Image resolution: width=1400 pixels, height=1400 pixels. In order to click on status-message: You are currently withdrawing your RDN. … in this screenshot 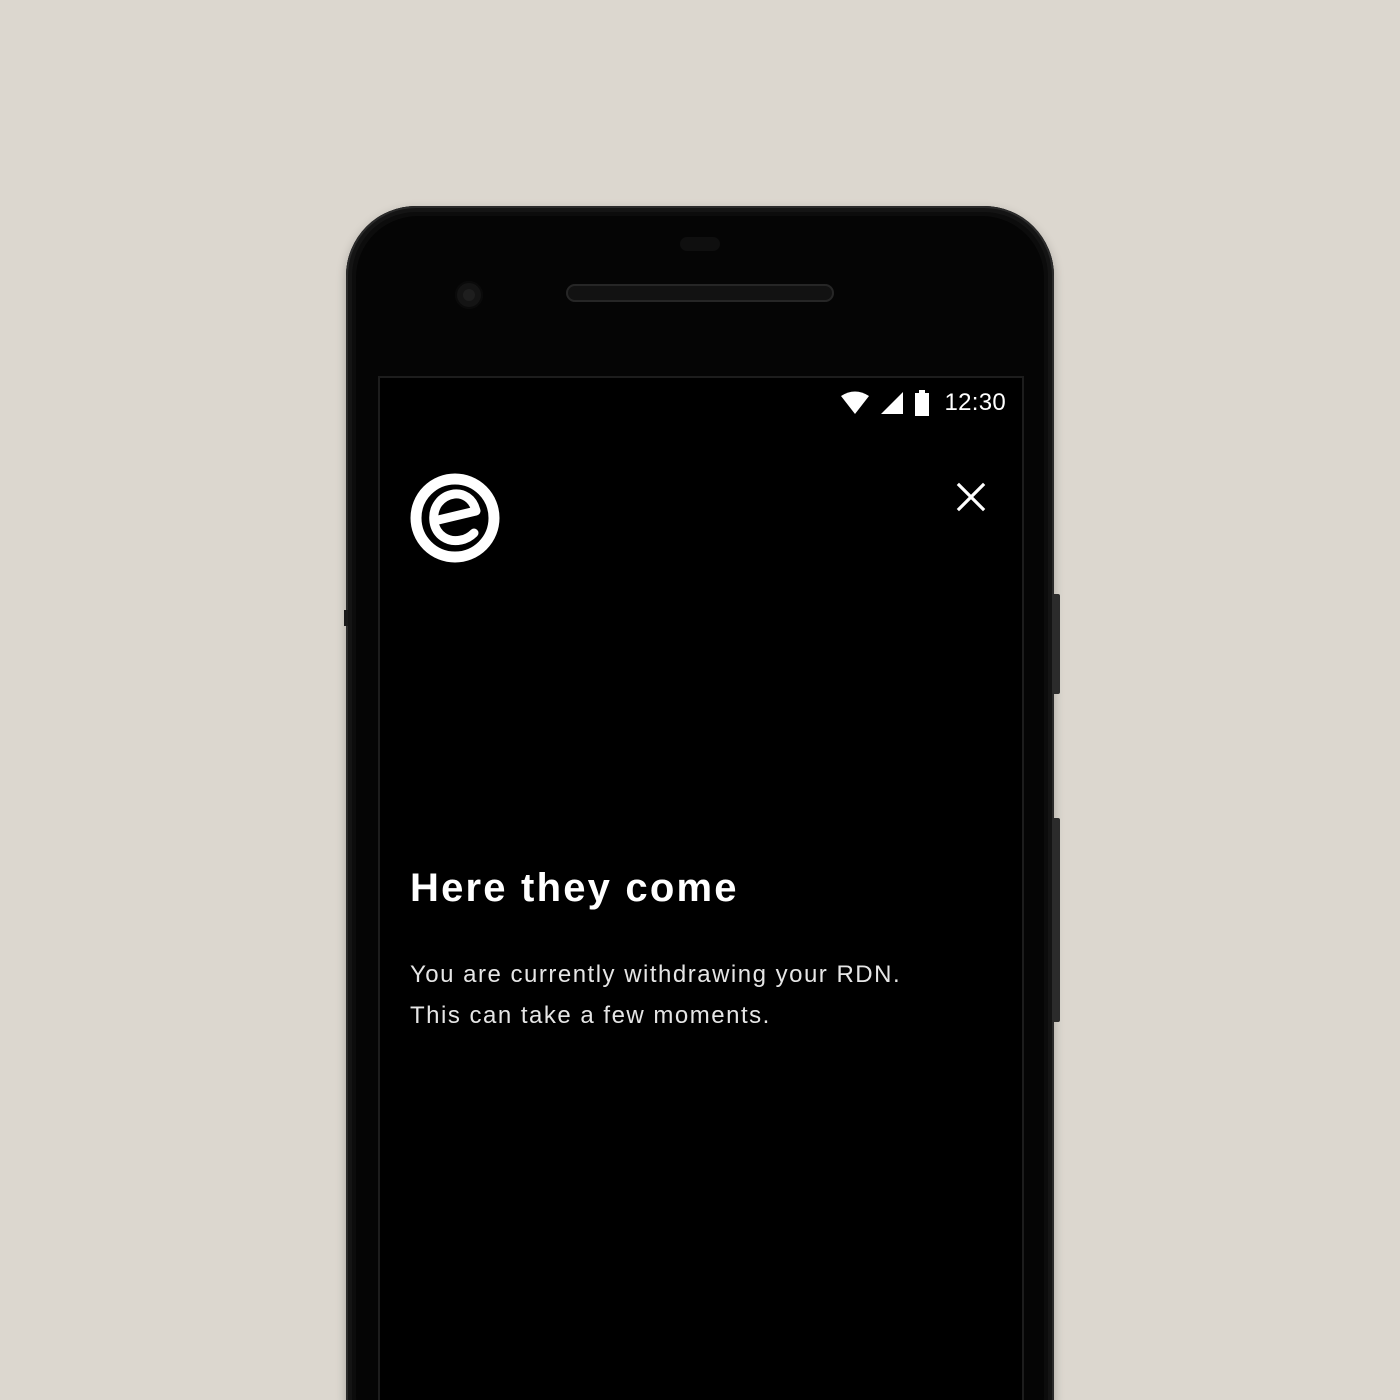, I will do `click(655, 995)`.